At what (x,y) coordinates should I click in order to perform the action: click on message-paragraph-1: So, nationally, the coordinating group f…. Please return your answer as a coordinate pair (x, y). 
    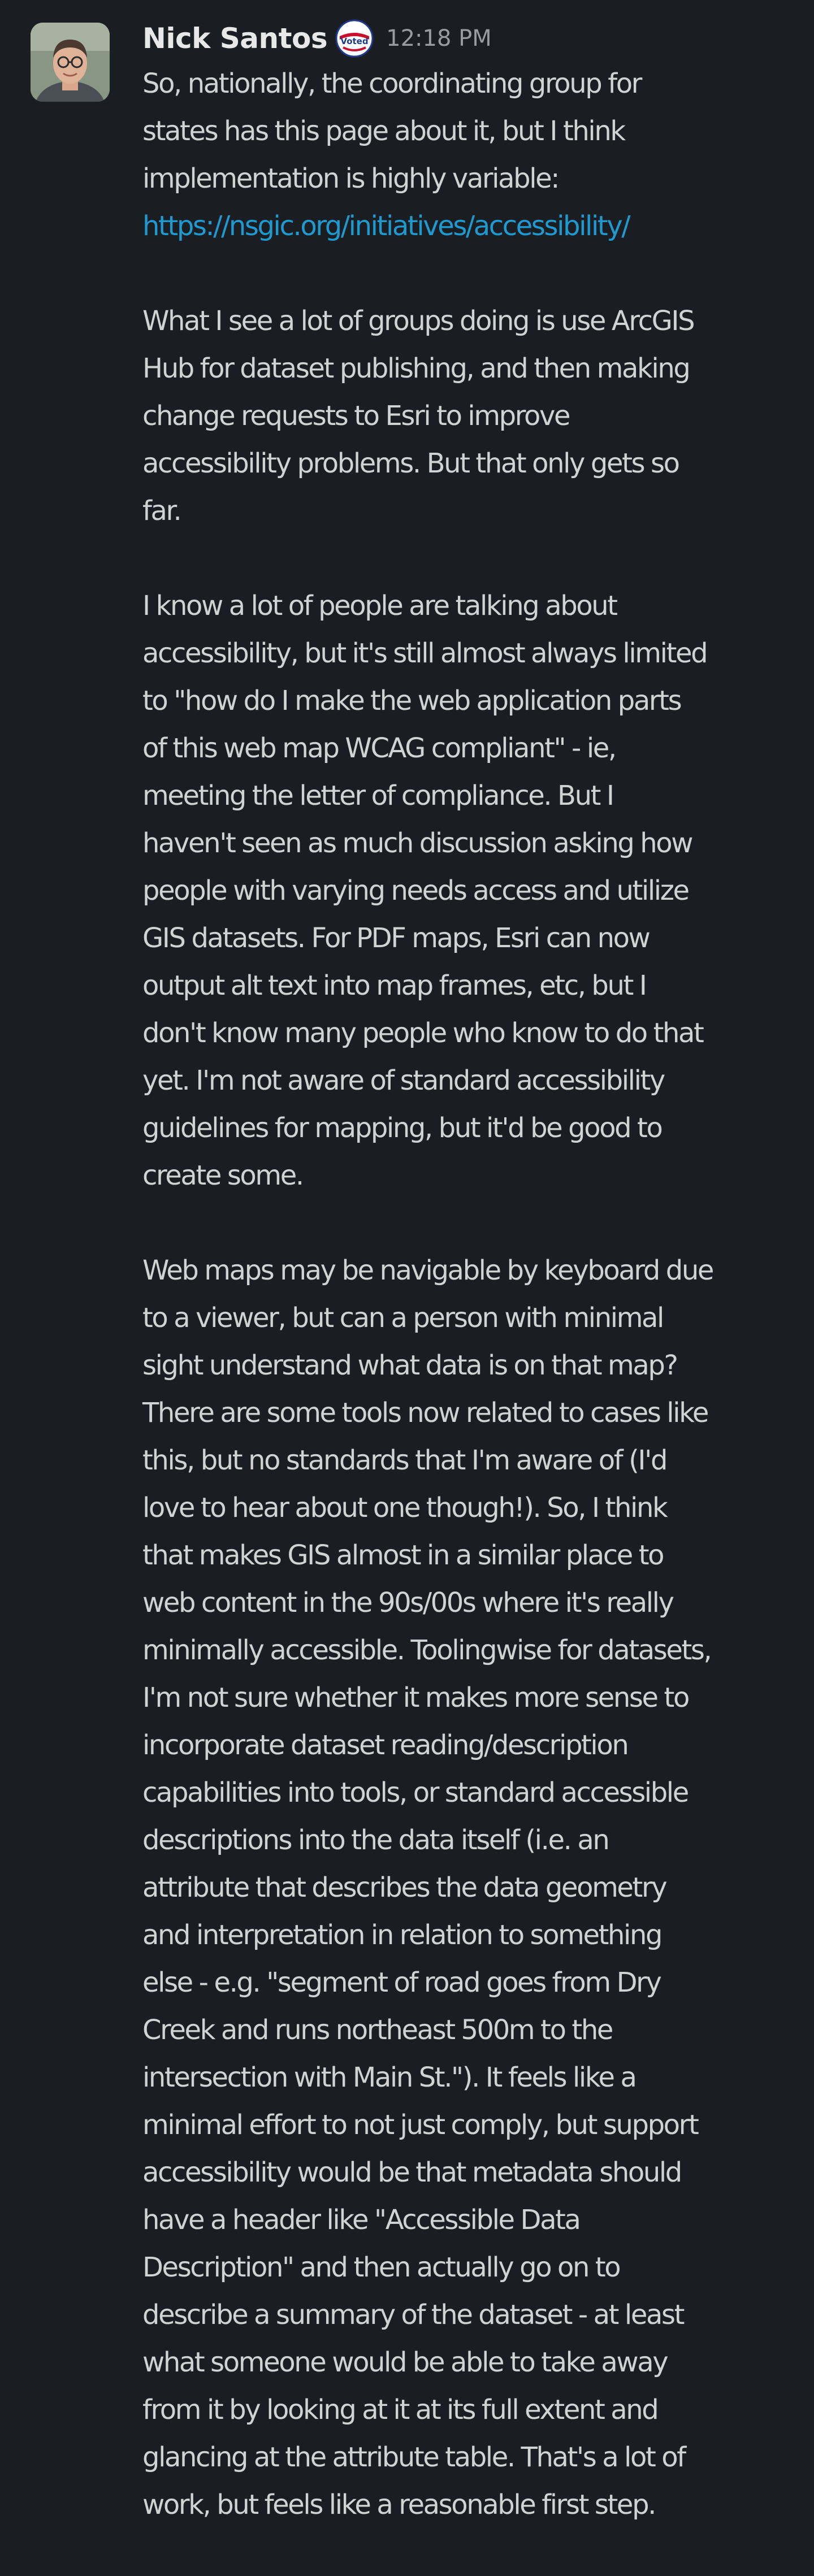
    Looking at the image, I should click on (475, 155).